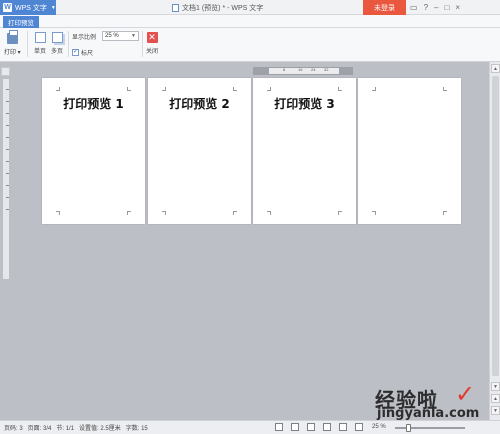  I want to click on maximize-icon: □, so click(446, 7).